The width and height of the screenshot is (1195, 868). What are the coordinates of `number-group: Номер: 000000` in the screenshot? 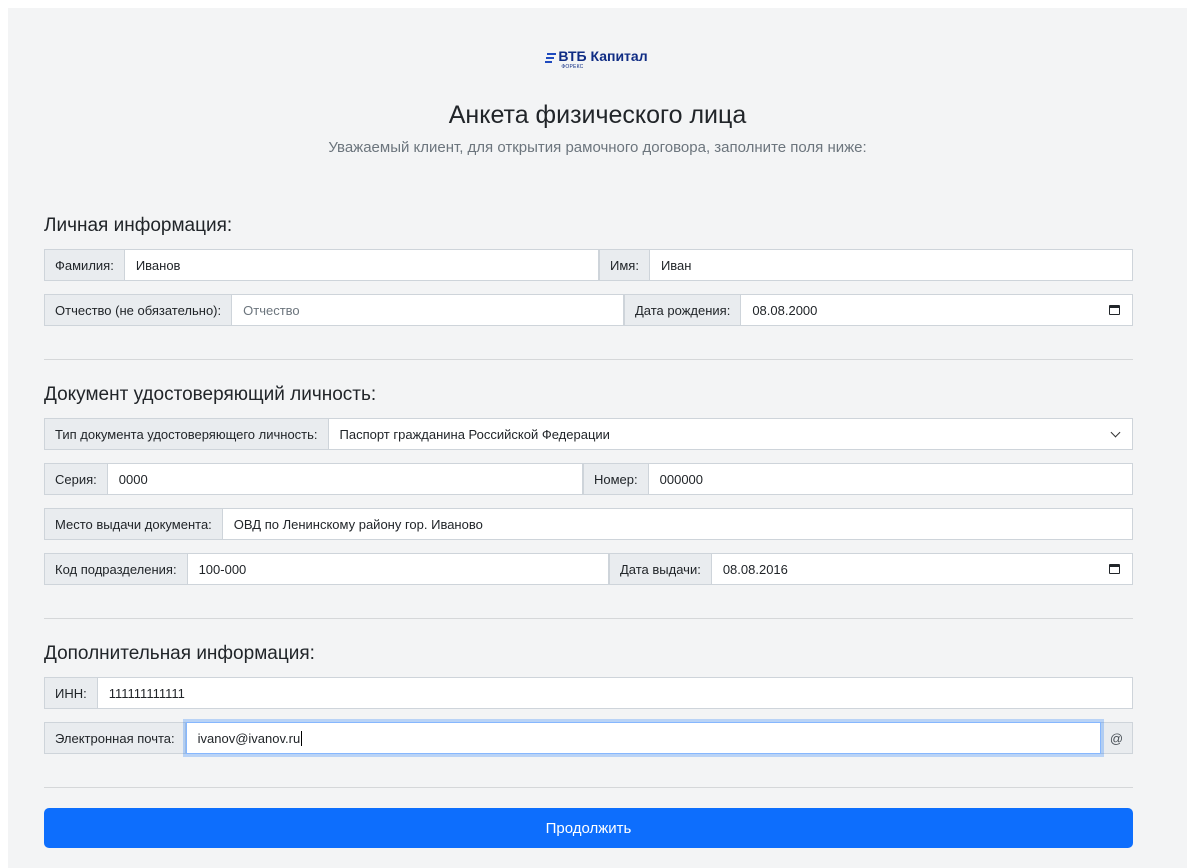 It's located at (858, 479).